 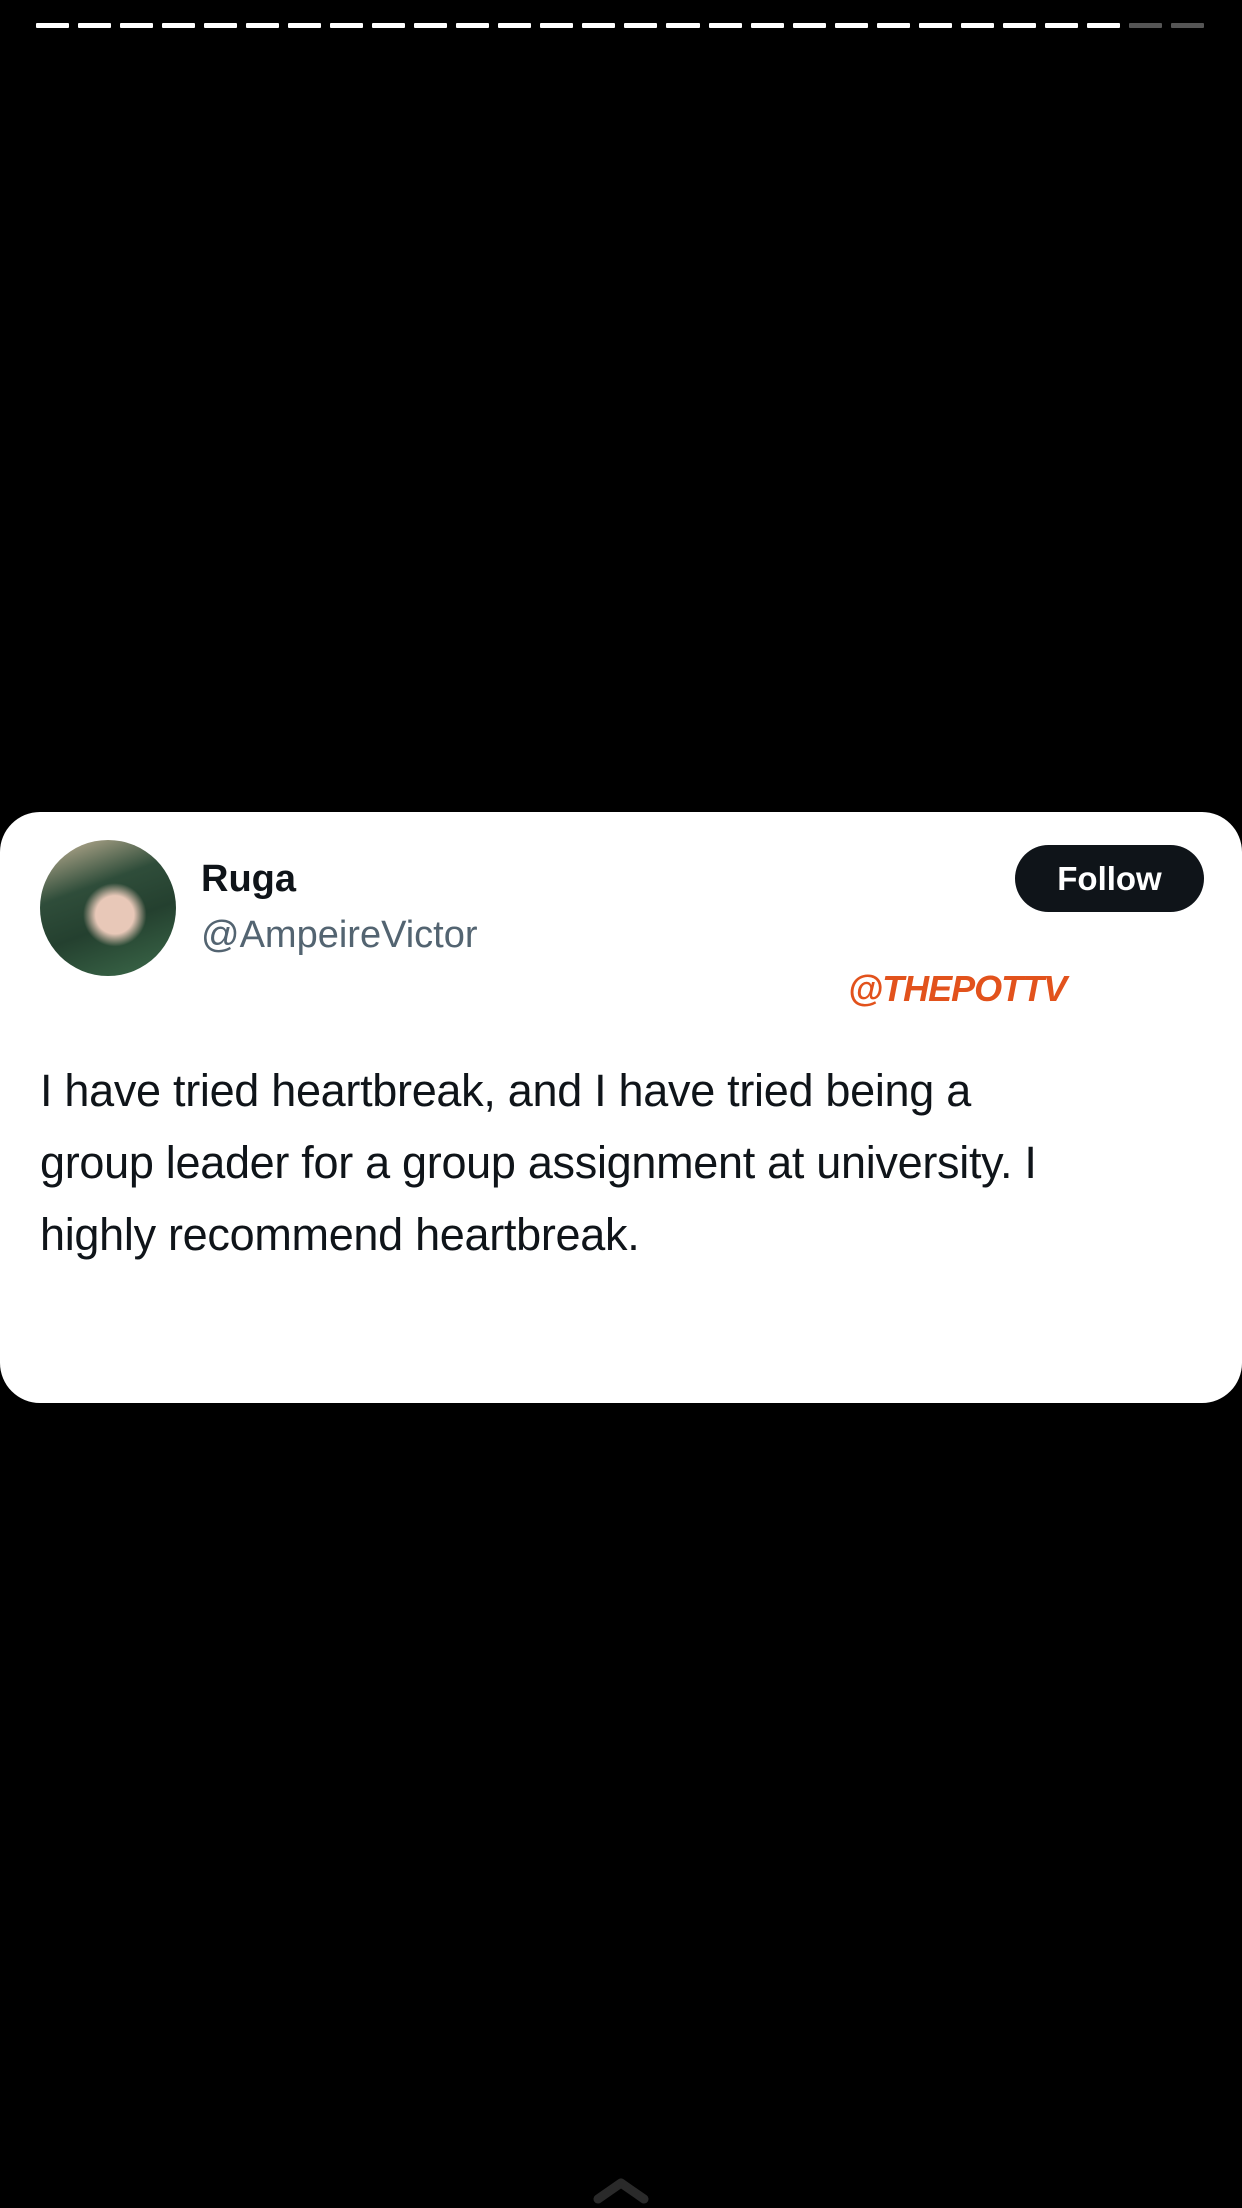 I want to click on display-name: Ruga, so click(x=248, y=879).